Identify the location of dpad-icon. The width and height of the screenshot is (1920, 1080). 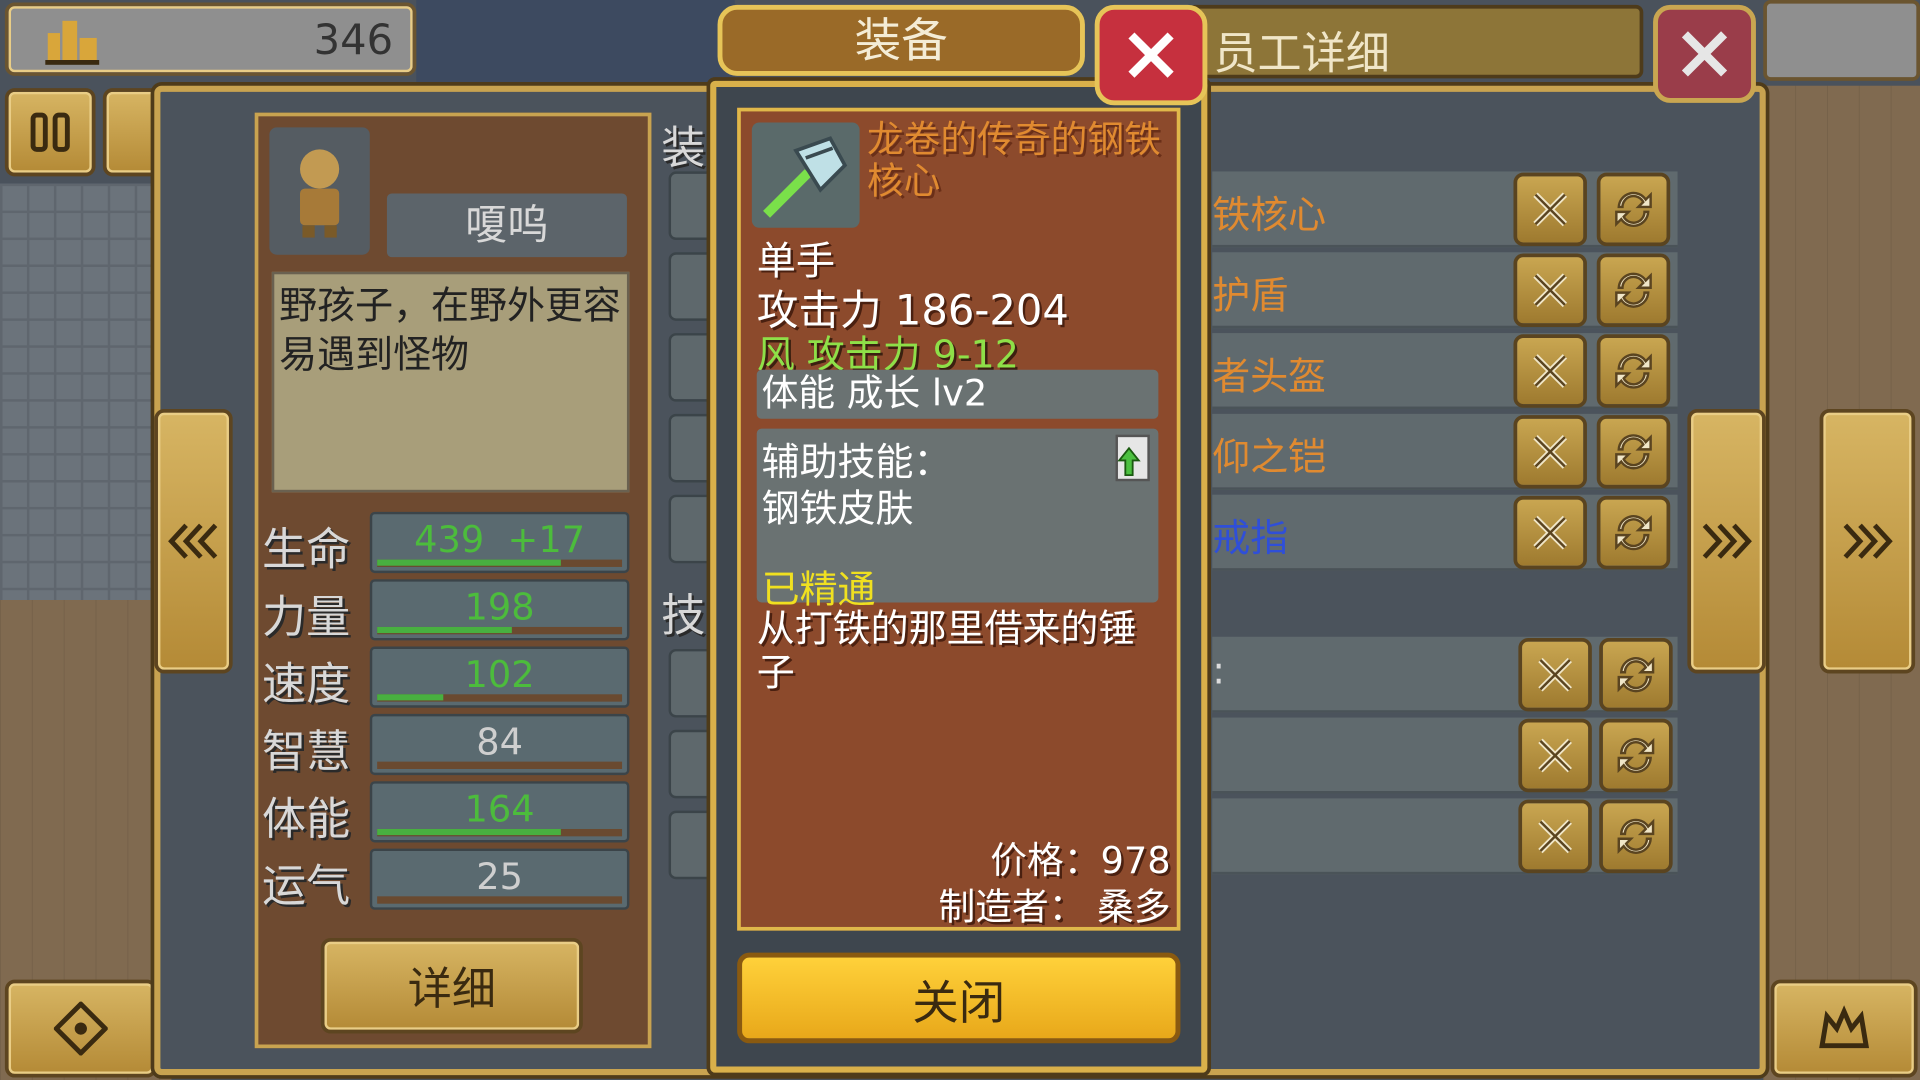
(80, 1028).